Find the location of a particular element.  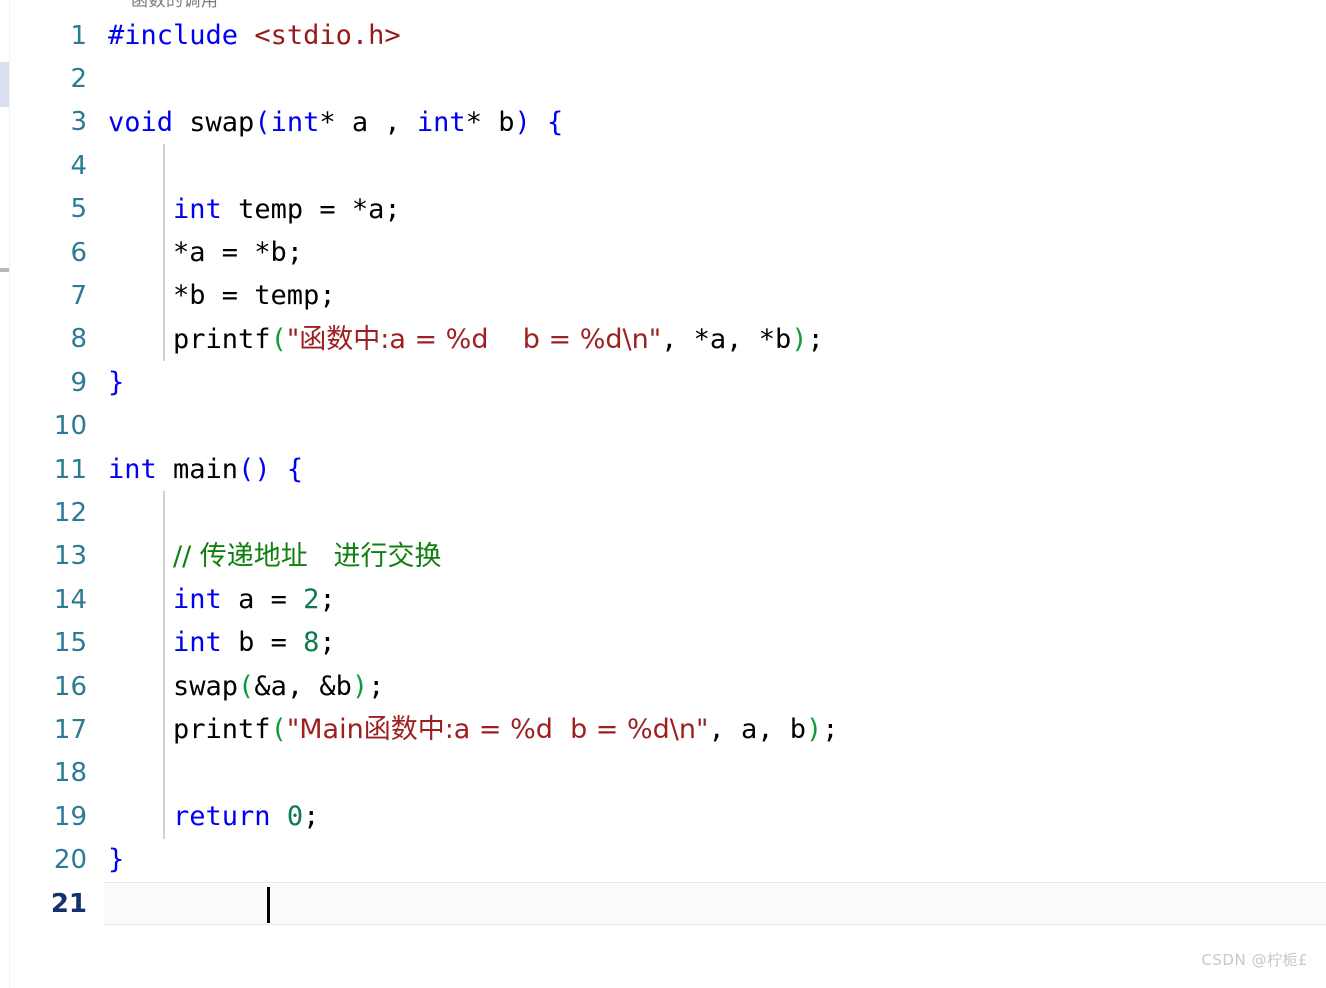

code-line: 8 printf("函数中:a = %d b = %d\n", *a, *b); is located at coordinates (663, 339).